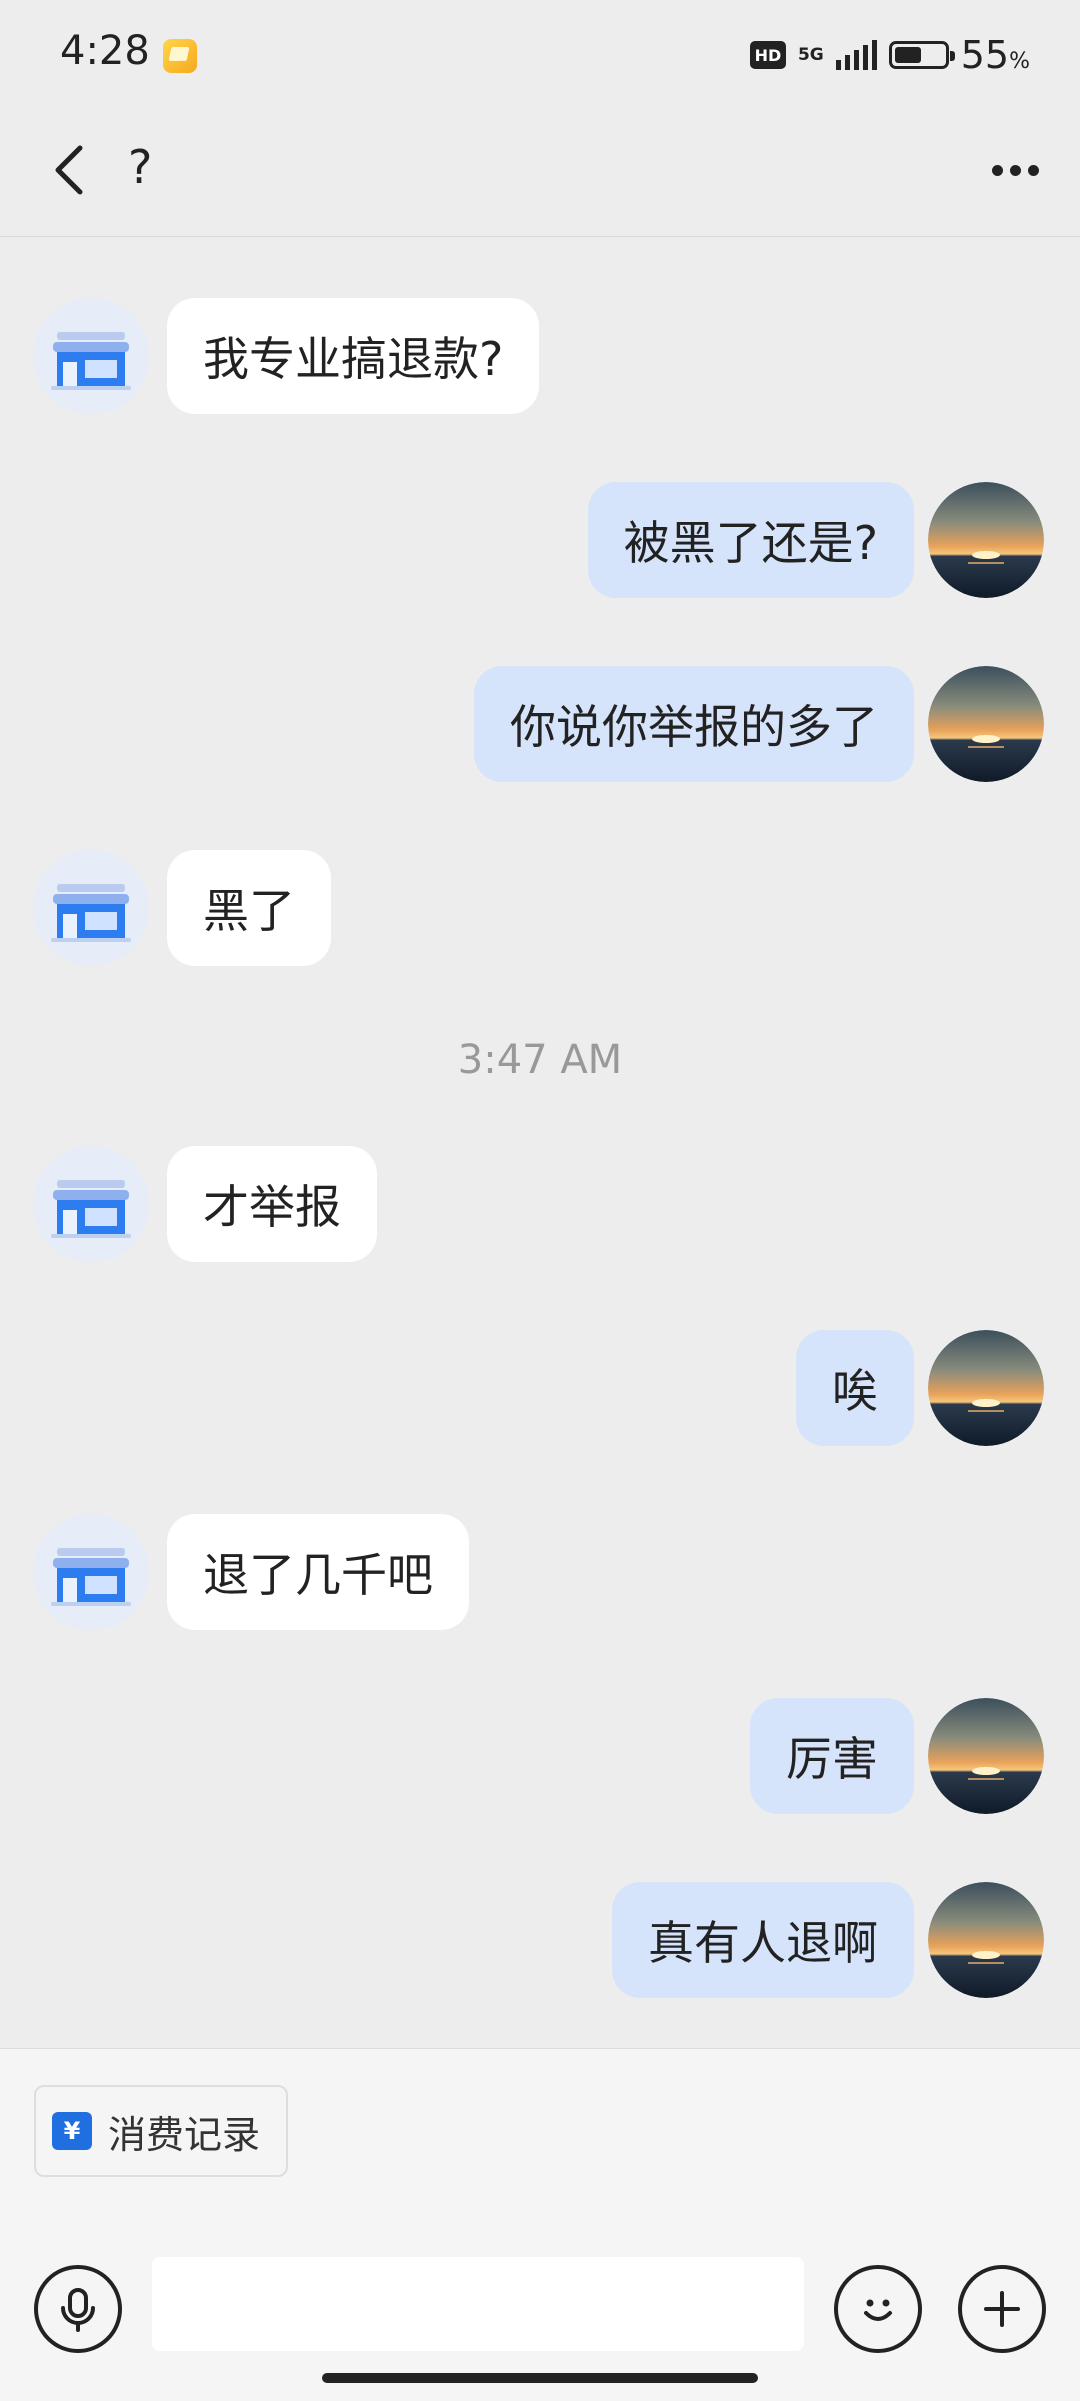 The width and height of the screenshot is (1080, 2401). Describe the element at coordinates (694, 724) in the screenshot. I see `message-bubble: 你说你举报的多了` at that location.